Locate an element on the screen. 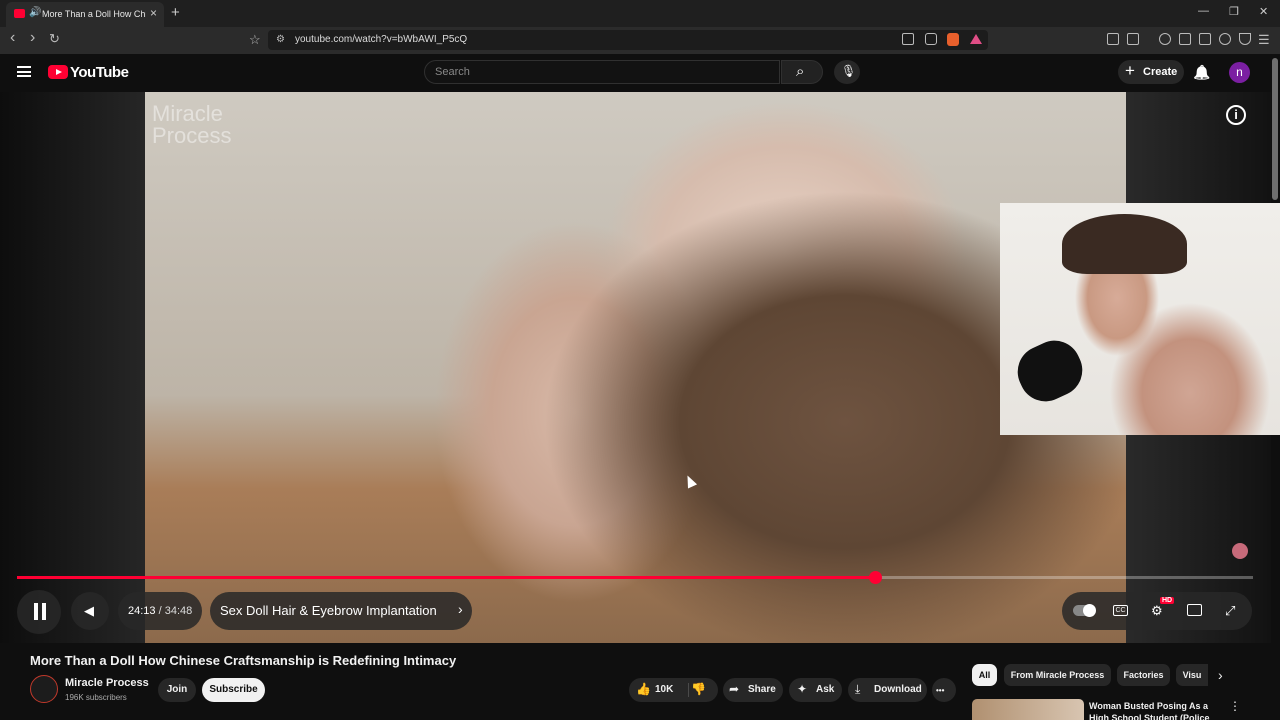  media-icon is located at coordinates (1165, 39).